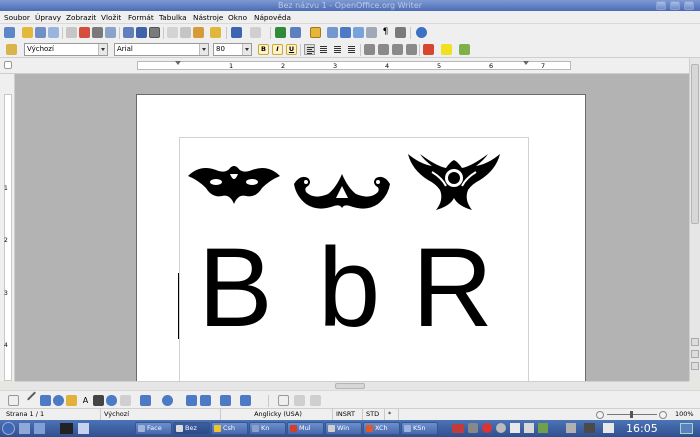 The height and width of the screenshot is (437, 700). What do you see at coordinates (428, 49) in the screenshot?
I see `font-color-icon` at bounding box center [428, 49].